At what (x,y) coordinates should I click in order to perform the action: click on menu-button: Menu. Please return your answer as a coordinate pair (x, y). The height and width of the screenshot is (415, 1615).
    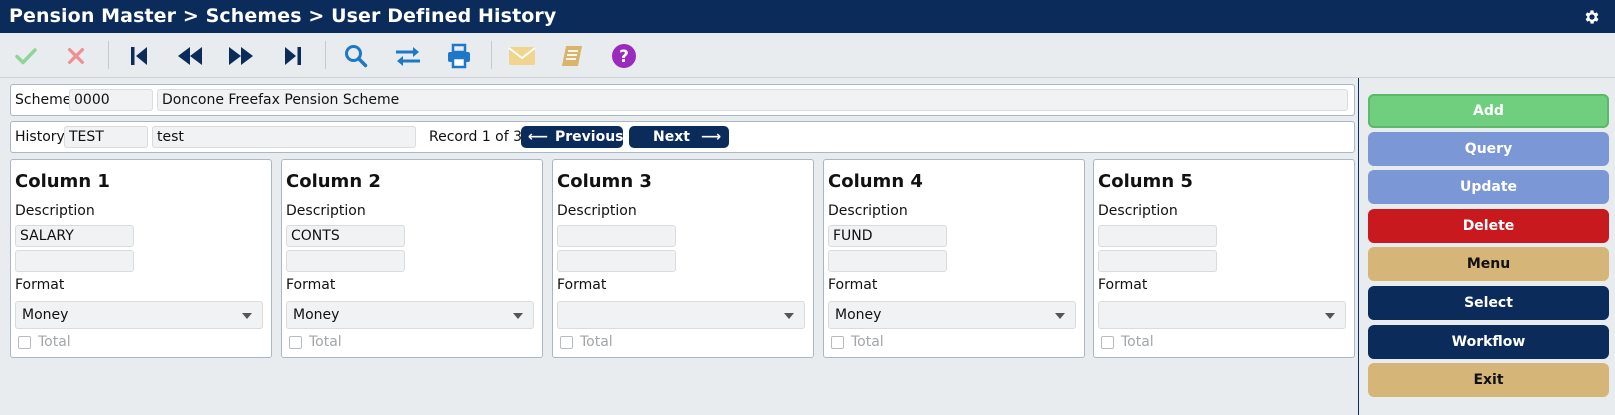
    Looking at the image, I should click on (1488, 264).